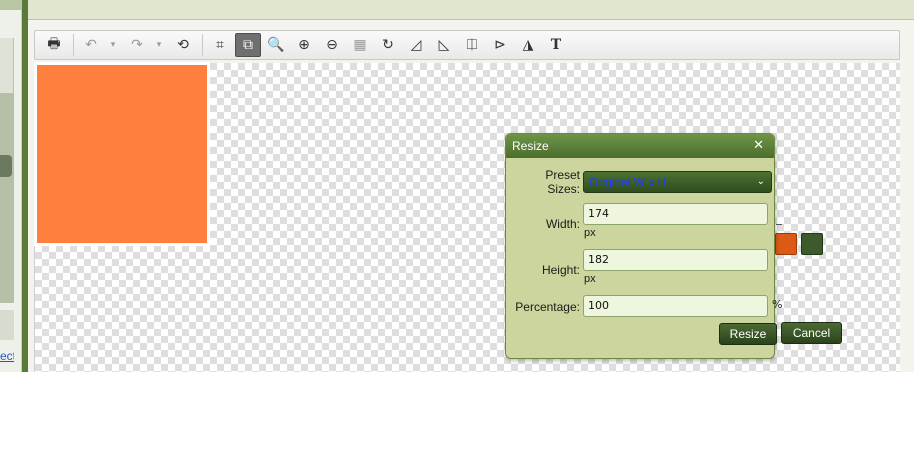 The image size is (914, 450). I want to click on left-sidebar-section, so click(7, 198).